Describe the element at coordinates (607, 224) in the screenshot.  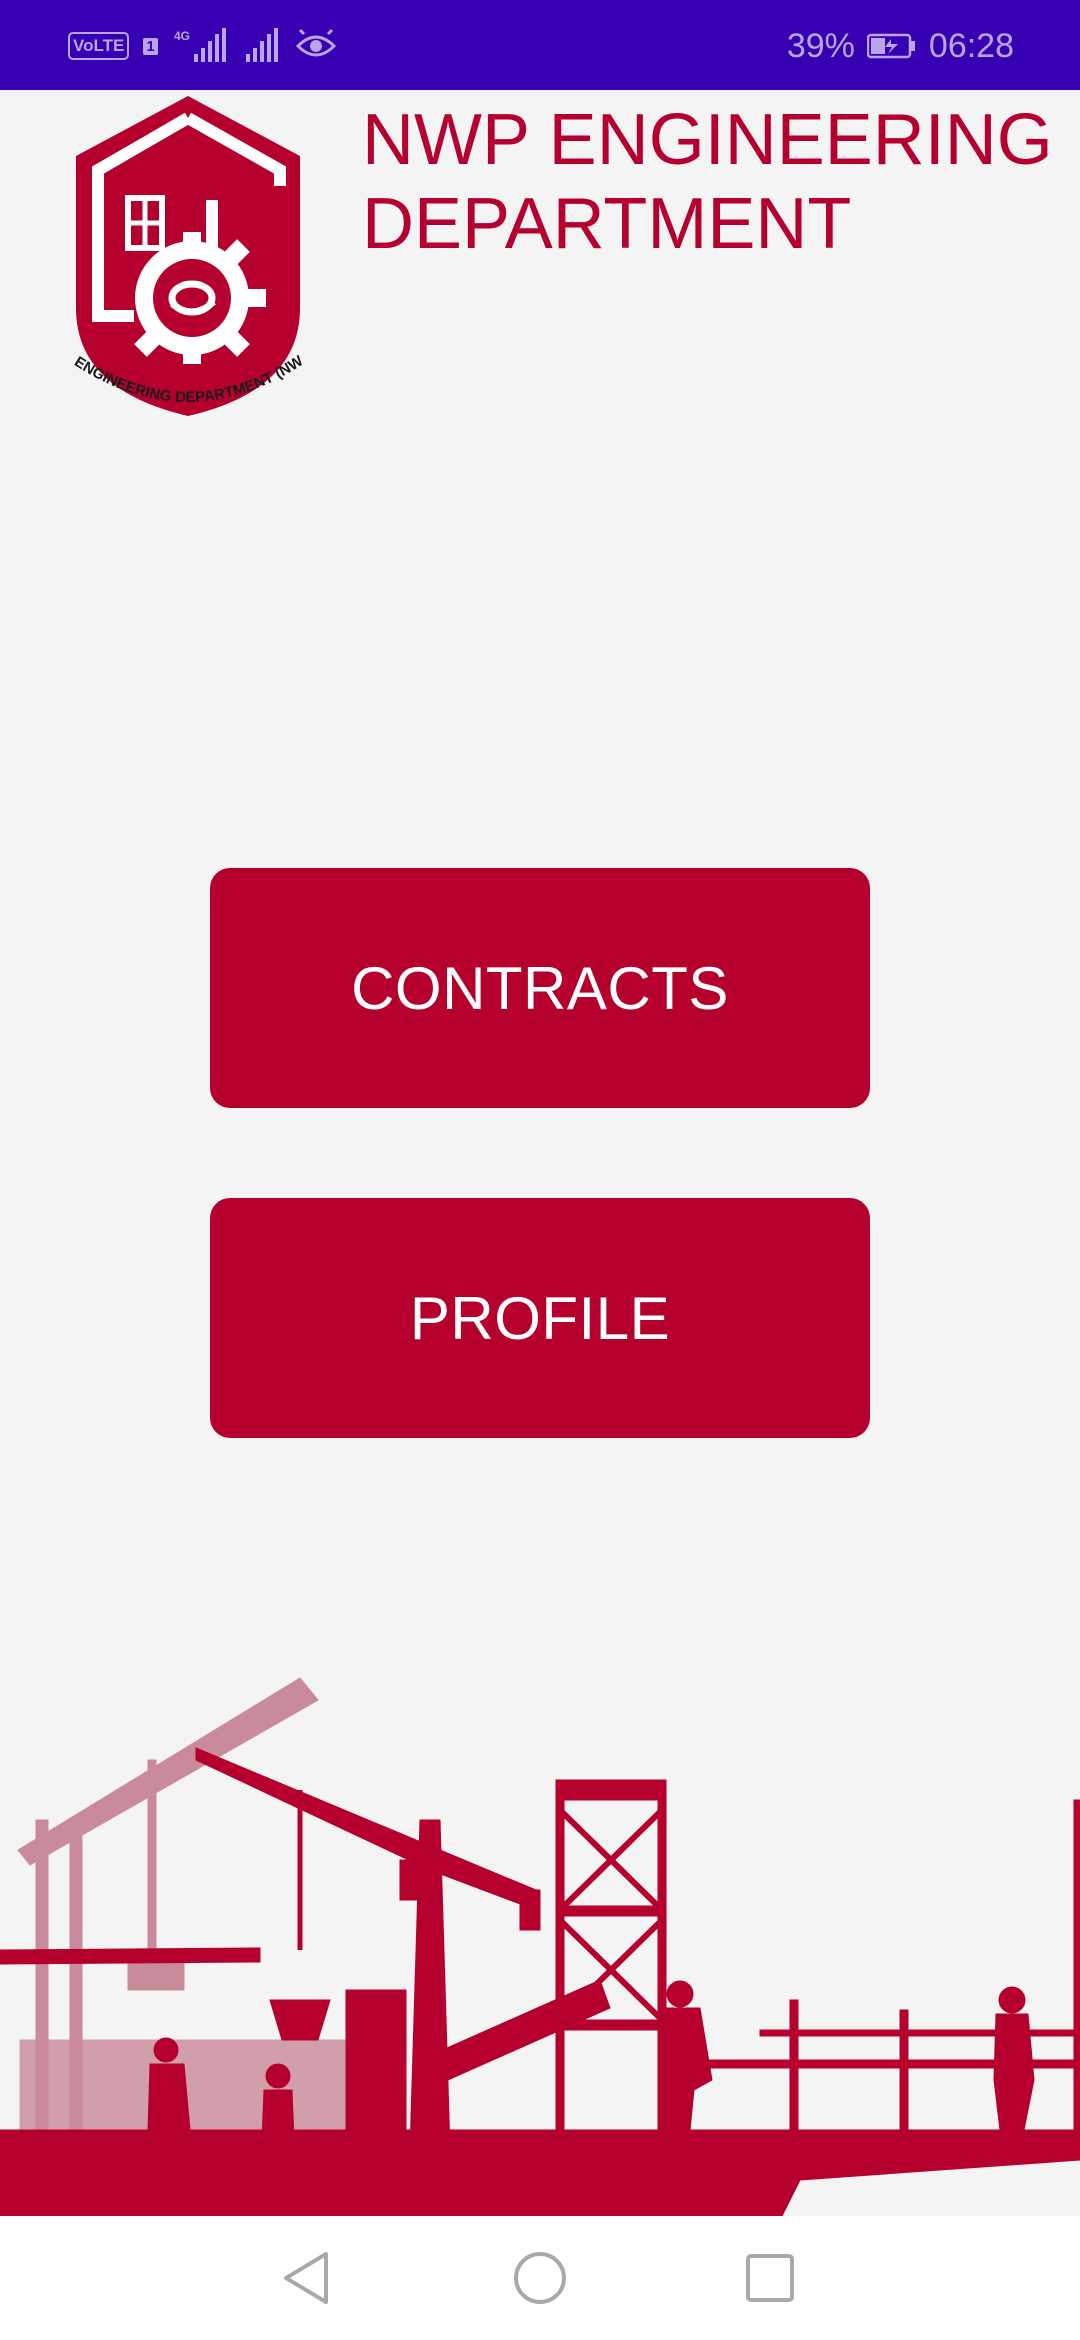
I see `title-line-2: DEPARTMENT` at that location.